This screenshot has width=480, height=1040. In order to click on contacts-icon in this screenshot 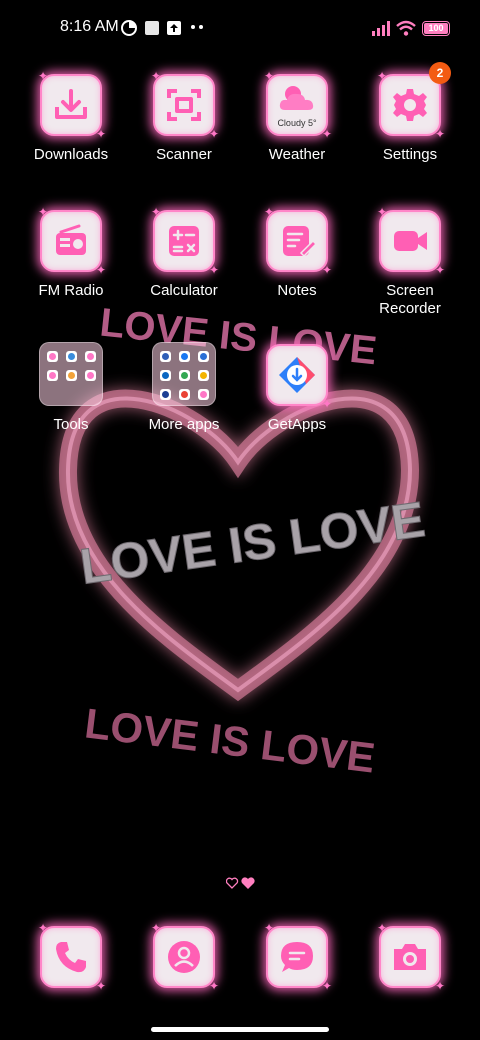, I will do `click(184, 957)`.